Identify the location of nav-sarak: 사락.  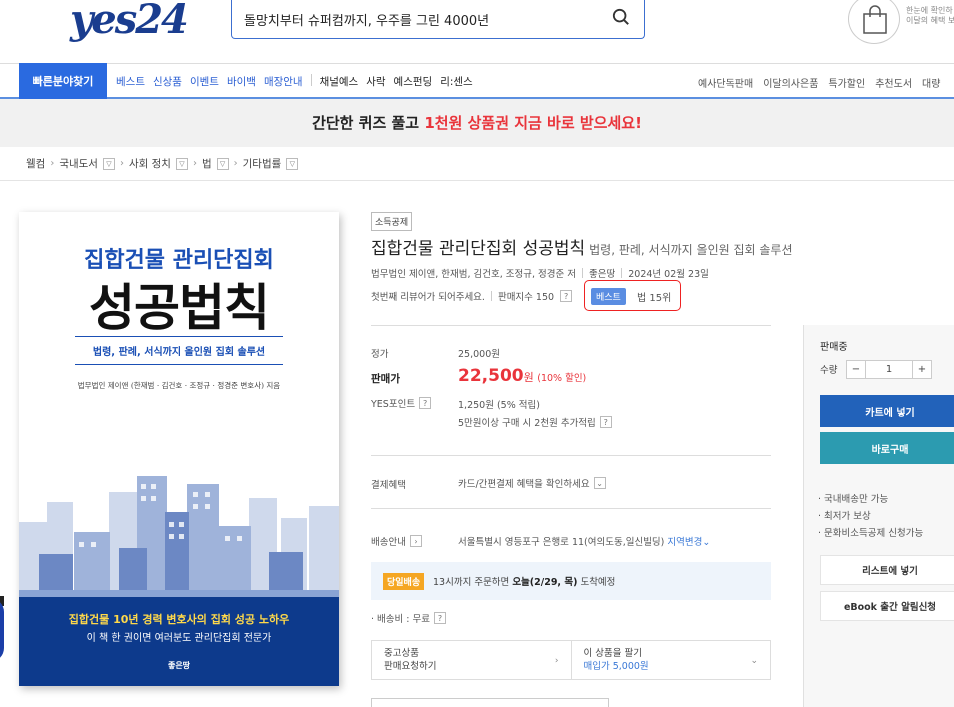
(375, 81).